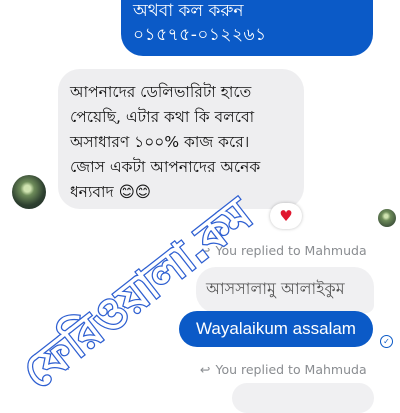 The height and width of the screenshot is (413, 400). I want to click on message-text-line: পেয়েছি, এটার কথা কি বলবো, so click(162, 117).